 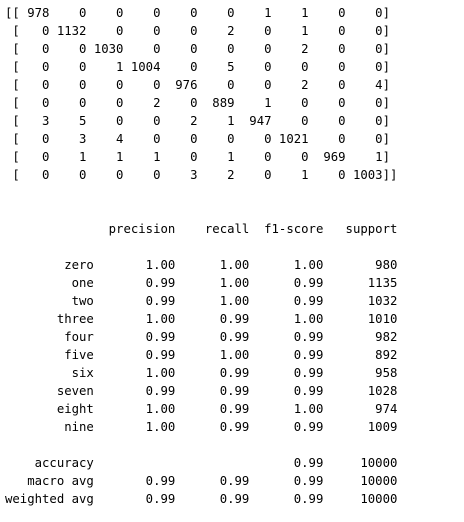 What do you see at coordinates (197, 13) in the screenshot?
I see `matrix-row: [[ 978 0 0 0 0 0 1 1 0 0]` at bounding box center [197, 13].